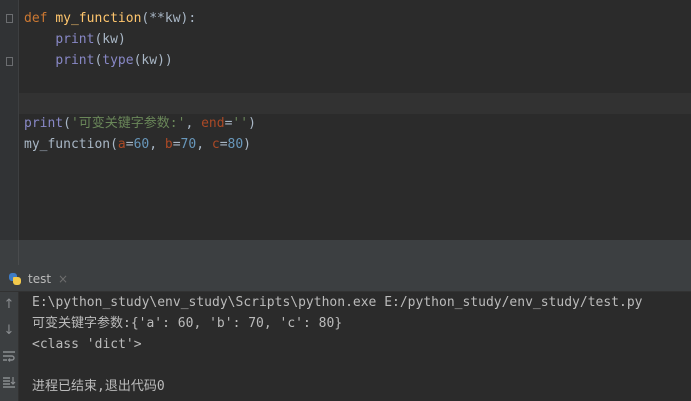 The width and height of the screenshot is (691, 401). Describe the element at coordinates (63, 279) in the screenshot. I see `close-icon: ×` at that location.